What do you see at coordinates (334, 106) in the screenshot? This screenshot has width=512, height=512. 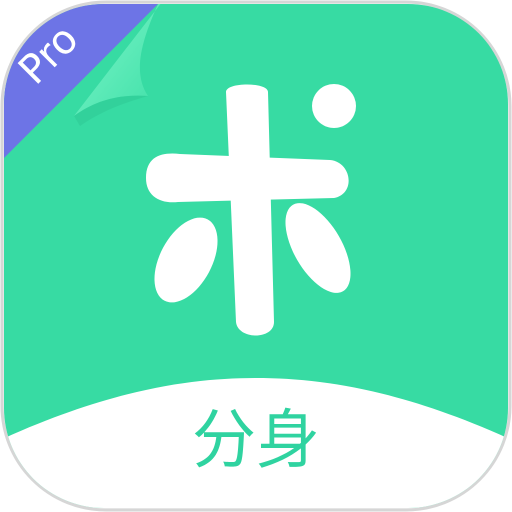 I see `glyph-dot` at bounding box center [334, 106].